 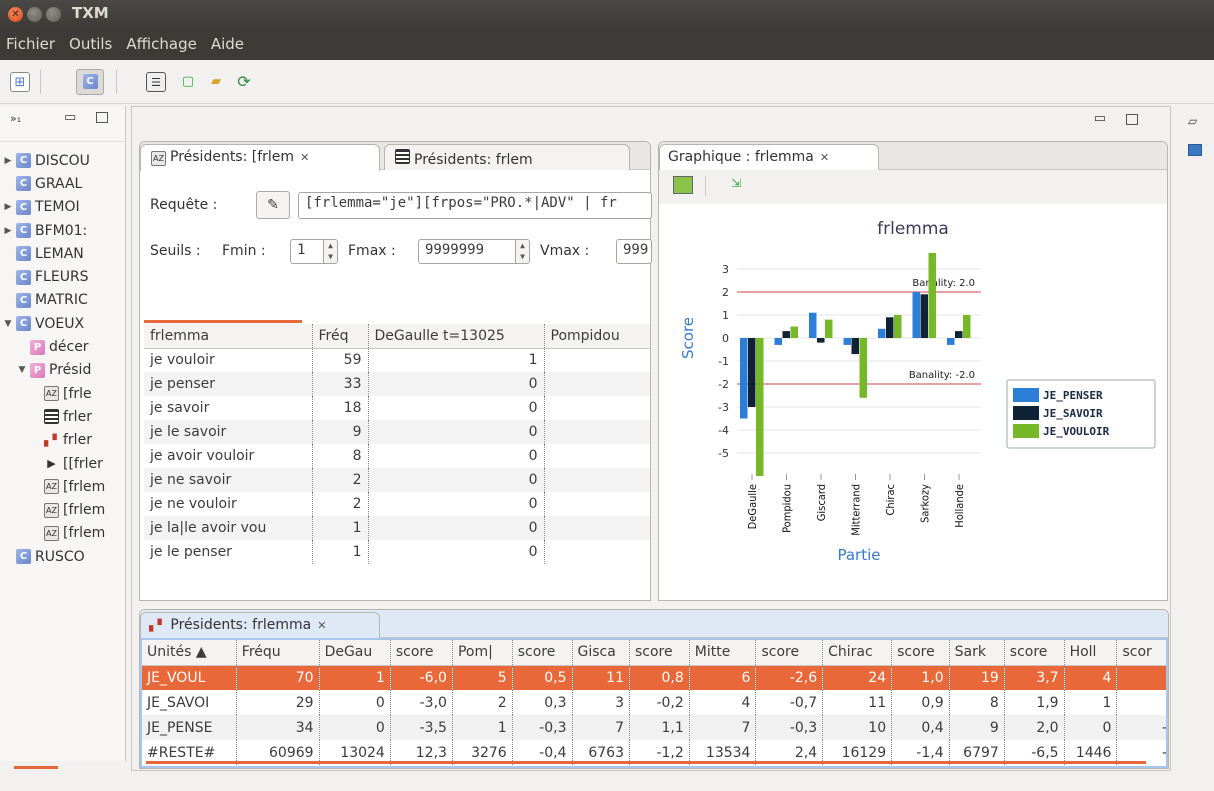 What do you see at coordinates (1100, 118) in the screenshot?
I see `minimize-editor-icon: ▭` at bounding box center [1100, 118].